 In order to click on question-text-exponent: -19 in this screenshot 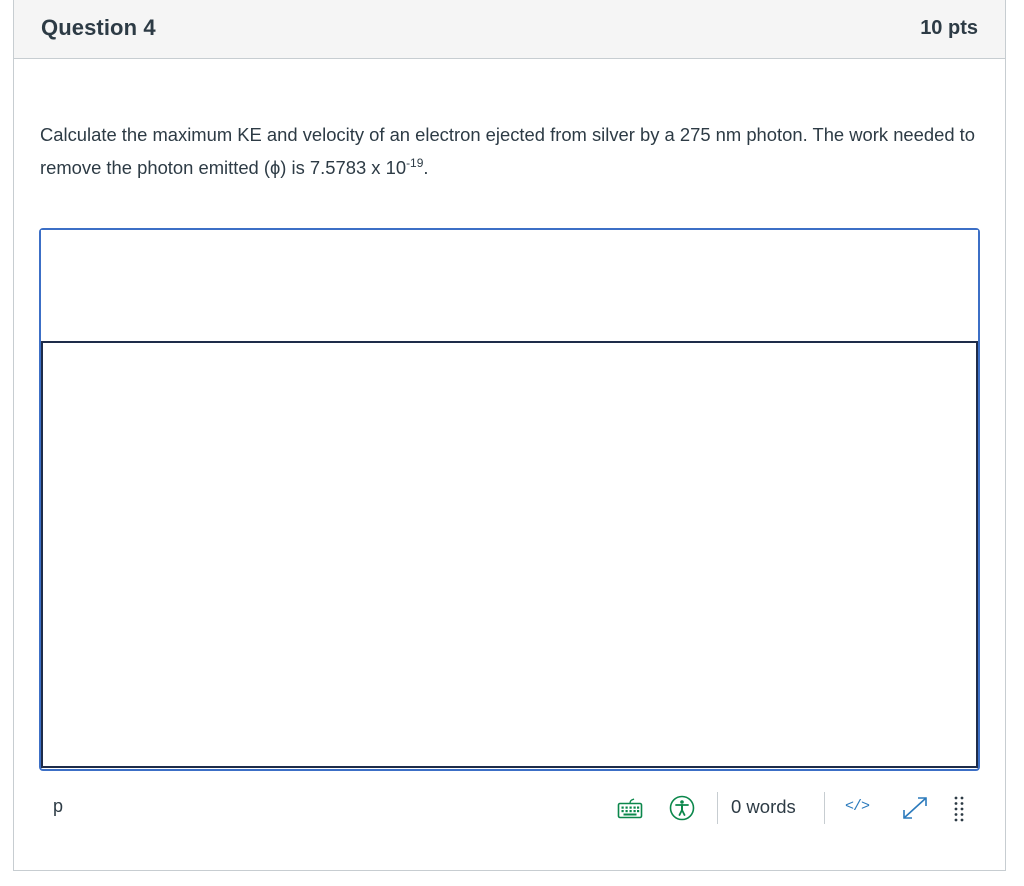, I will do `click(415, 163)`.